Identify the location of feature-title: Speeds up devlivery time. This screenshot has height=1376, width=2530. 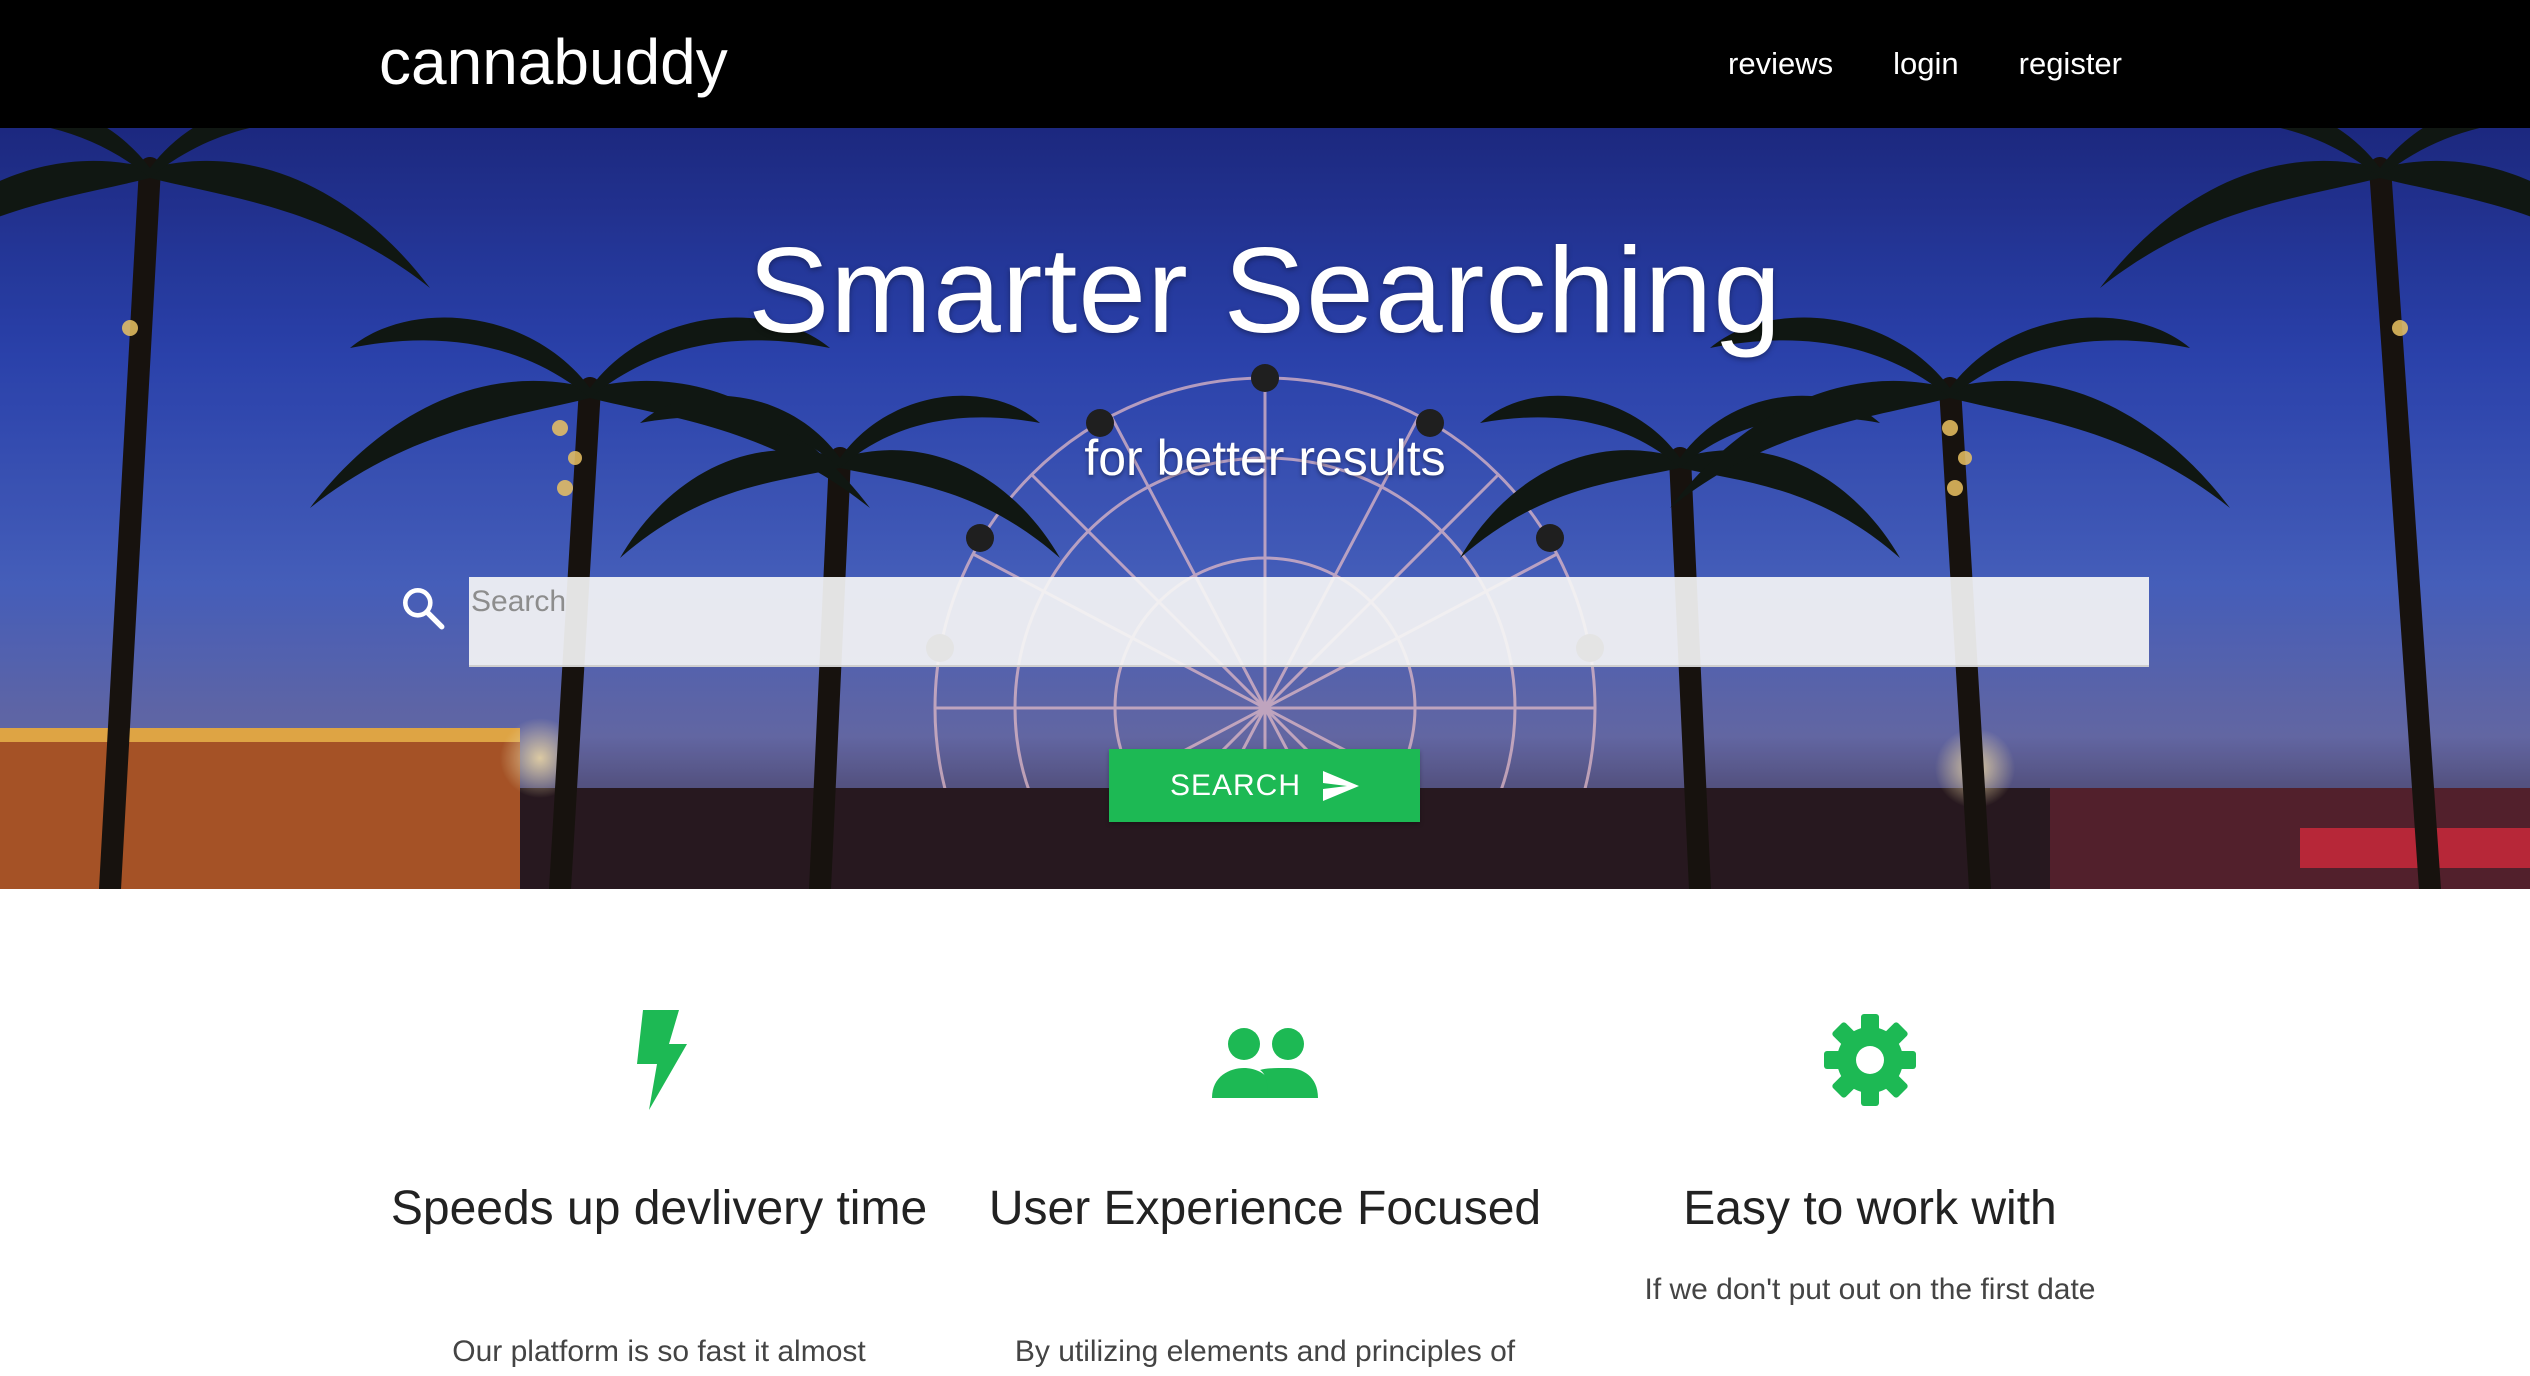
(659, 1208).